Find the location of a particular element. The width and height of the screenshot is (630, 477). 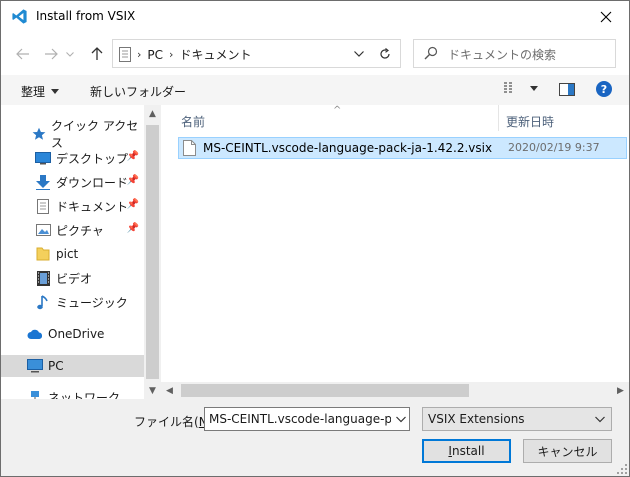

vscode-icon is located at coordinates (19, 16).